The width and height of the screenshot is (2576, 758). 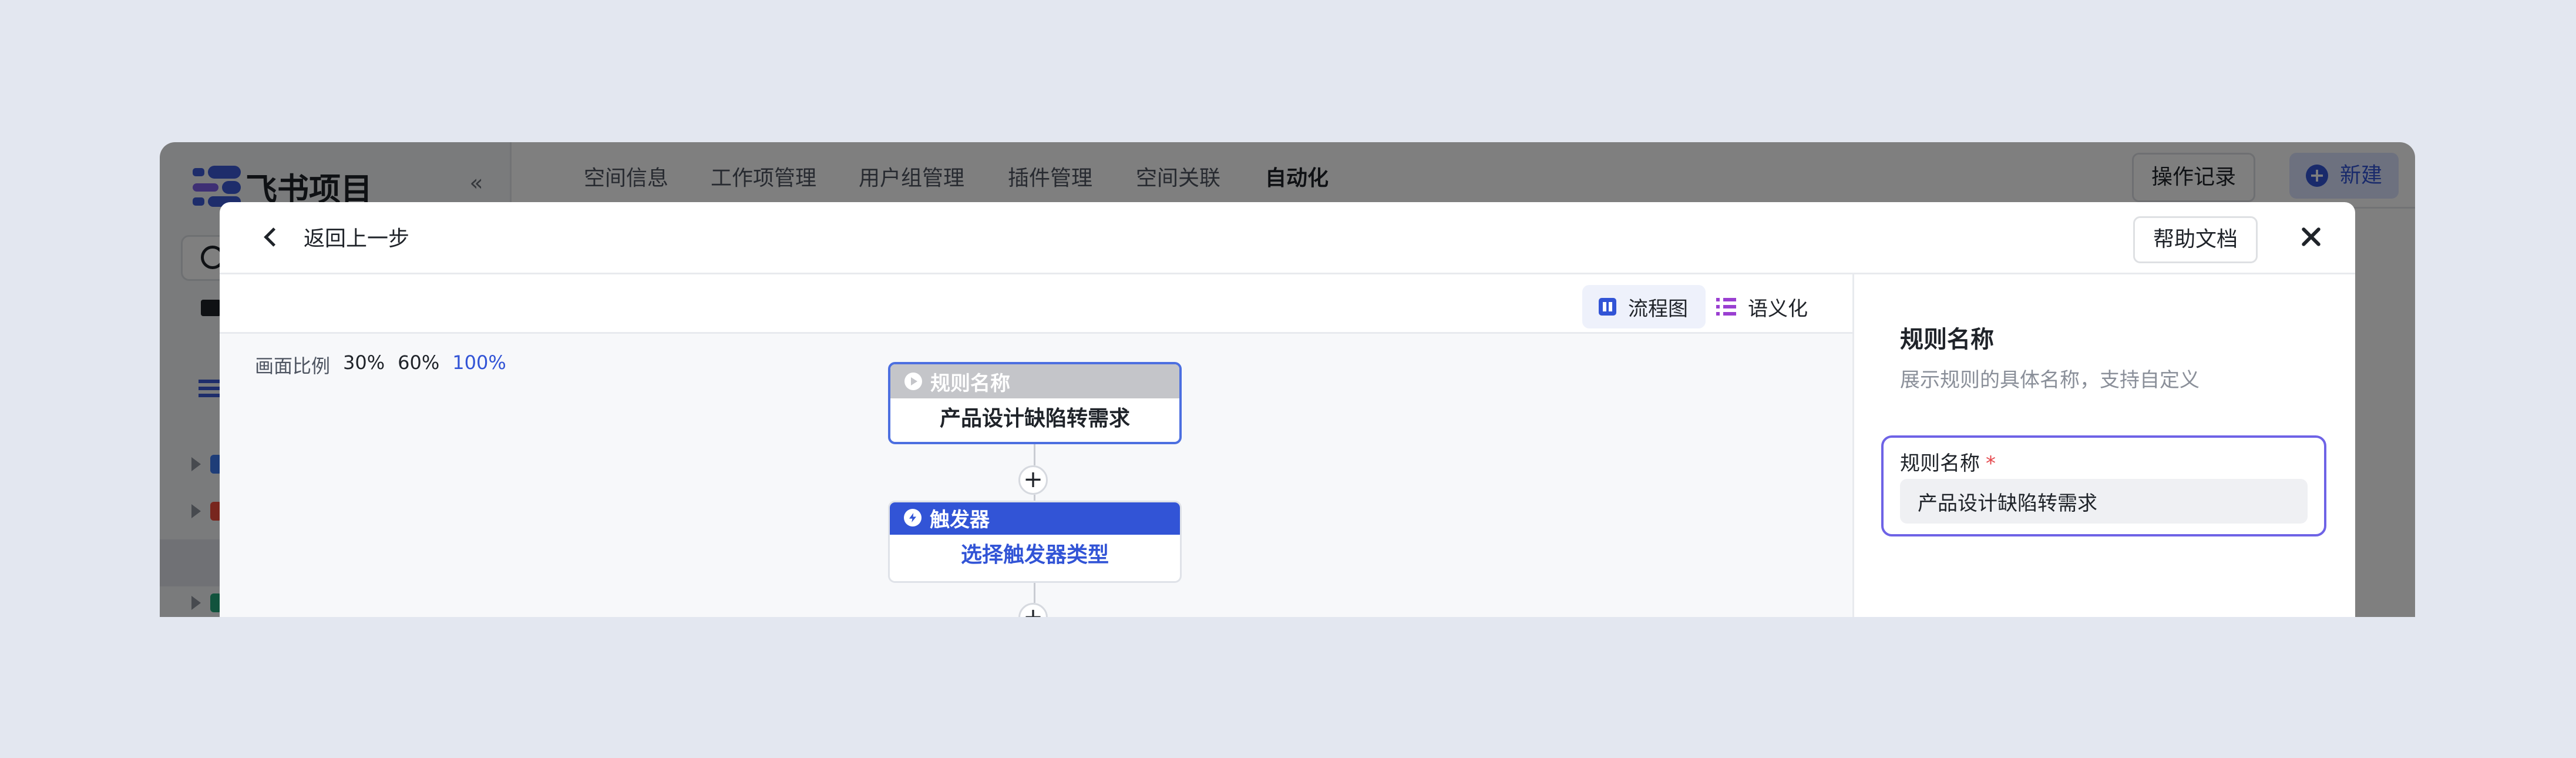 What do you see at coordinates (479, 364) in the screenshot?
I see `zoom-100: 100%` at bounding box center [479, 364].